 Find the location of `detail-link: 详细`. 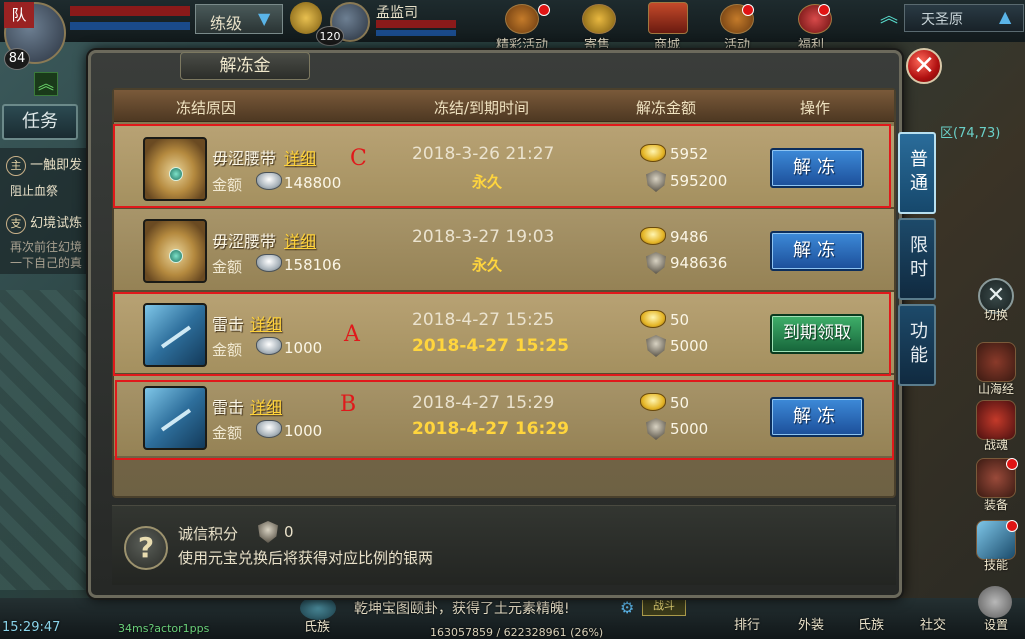

detail-link: 详细 is located at coordinates (300, 240).